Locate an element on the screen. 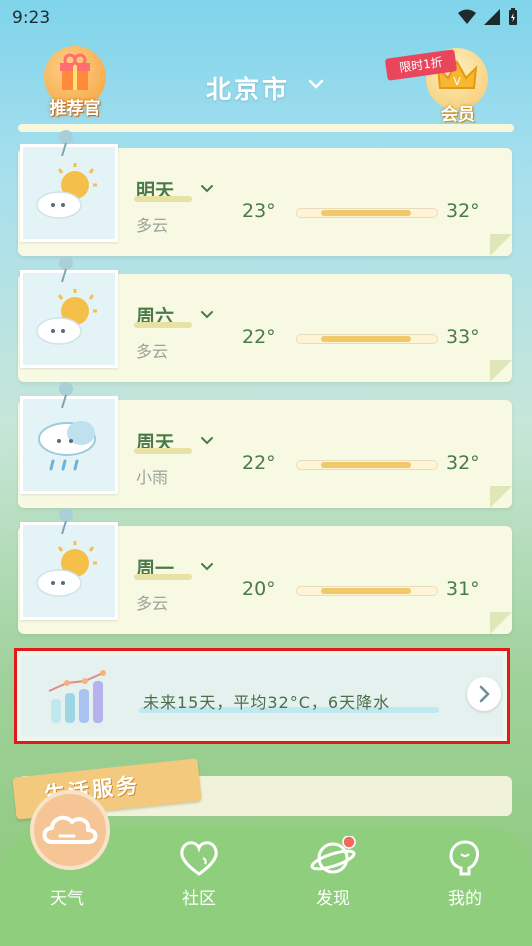 The width and height of the screenshot is (532, 946). recommend-label: 推荐官 is located at coordinates (75, 109).